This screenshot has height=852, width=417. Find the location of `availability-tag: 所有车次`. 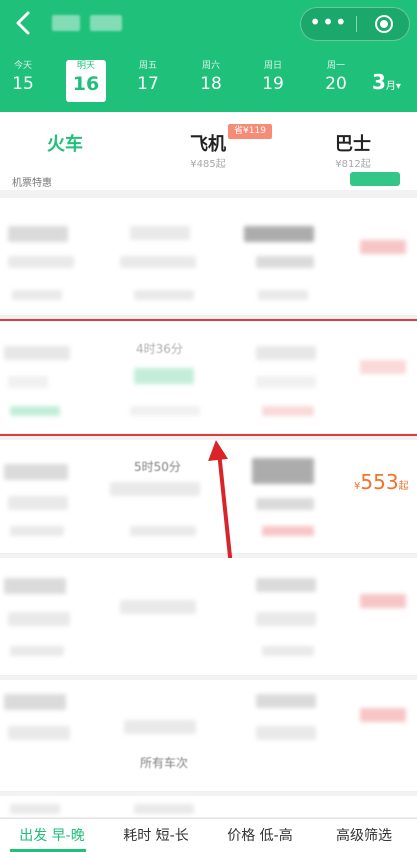

availability-tag: 所有车次 is located at coordinates (164, 763).